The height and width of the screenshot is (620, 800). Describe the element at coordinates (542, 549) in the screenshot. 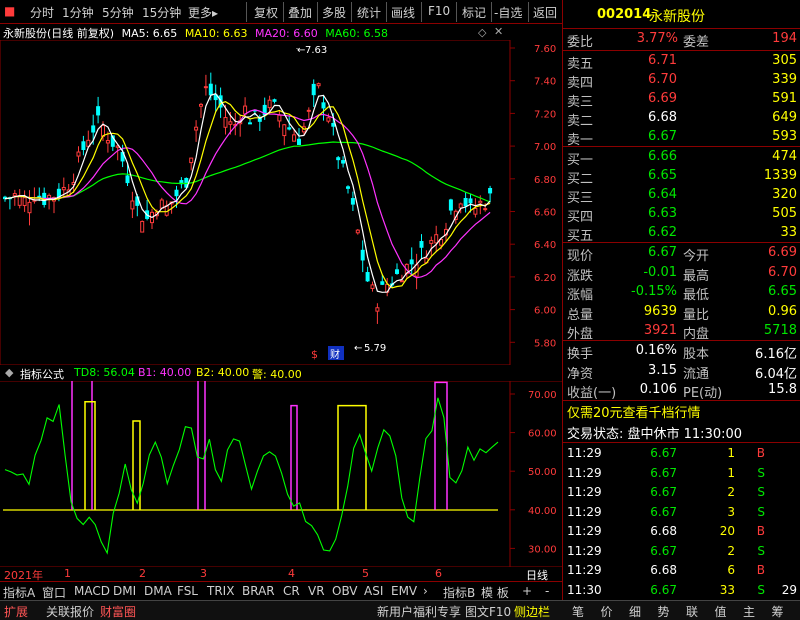

I see `indicator-axis-label: 30.00` at that location.